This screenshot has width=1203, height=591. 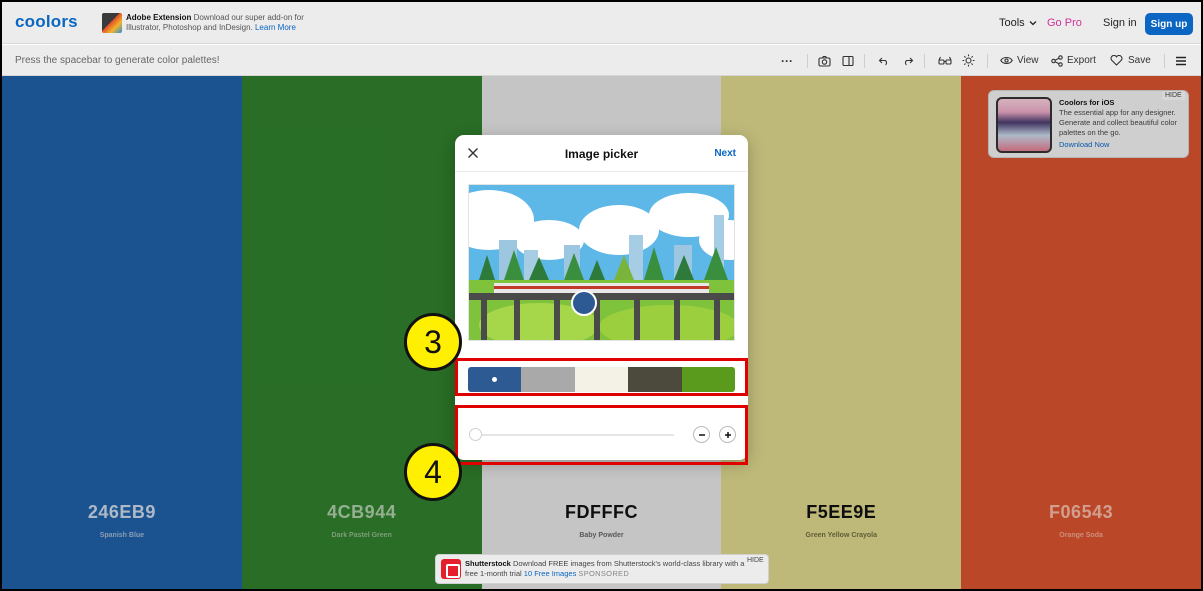 I want to click on go-pro-link: Go Pro, so click(x=1064, y=23).